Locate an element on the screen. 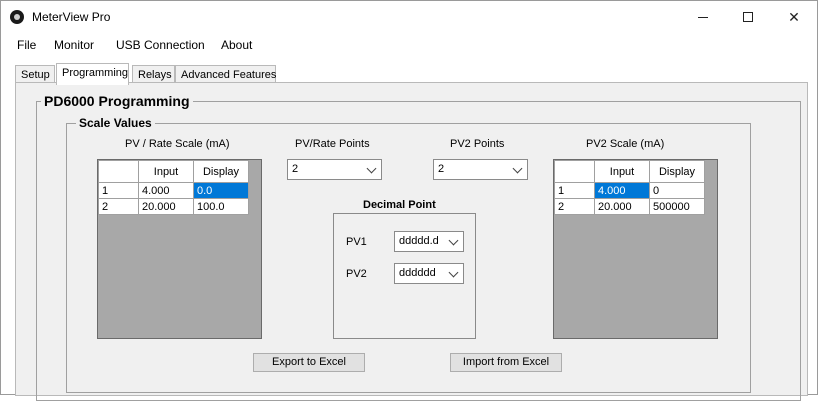  title-bar: MeterView Pro ✕ is located at coordinates (409, 17).